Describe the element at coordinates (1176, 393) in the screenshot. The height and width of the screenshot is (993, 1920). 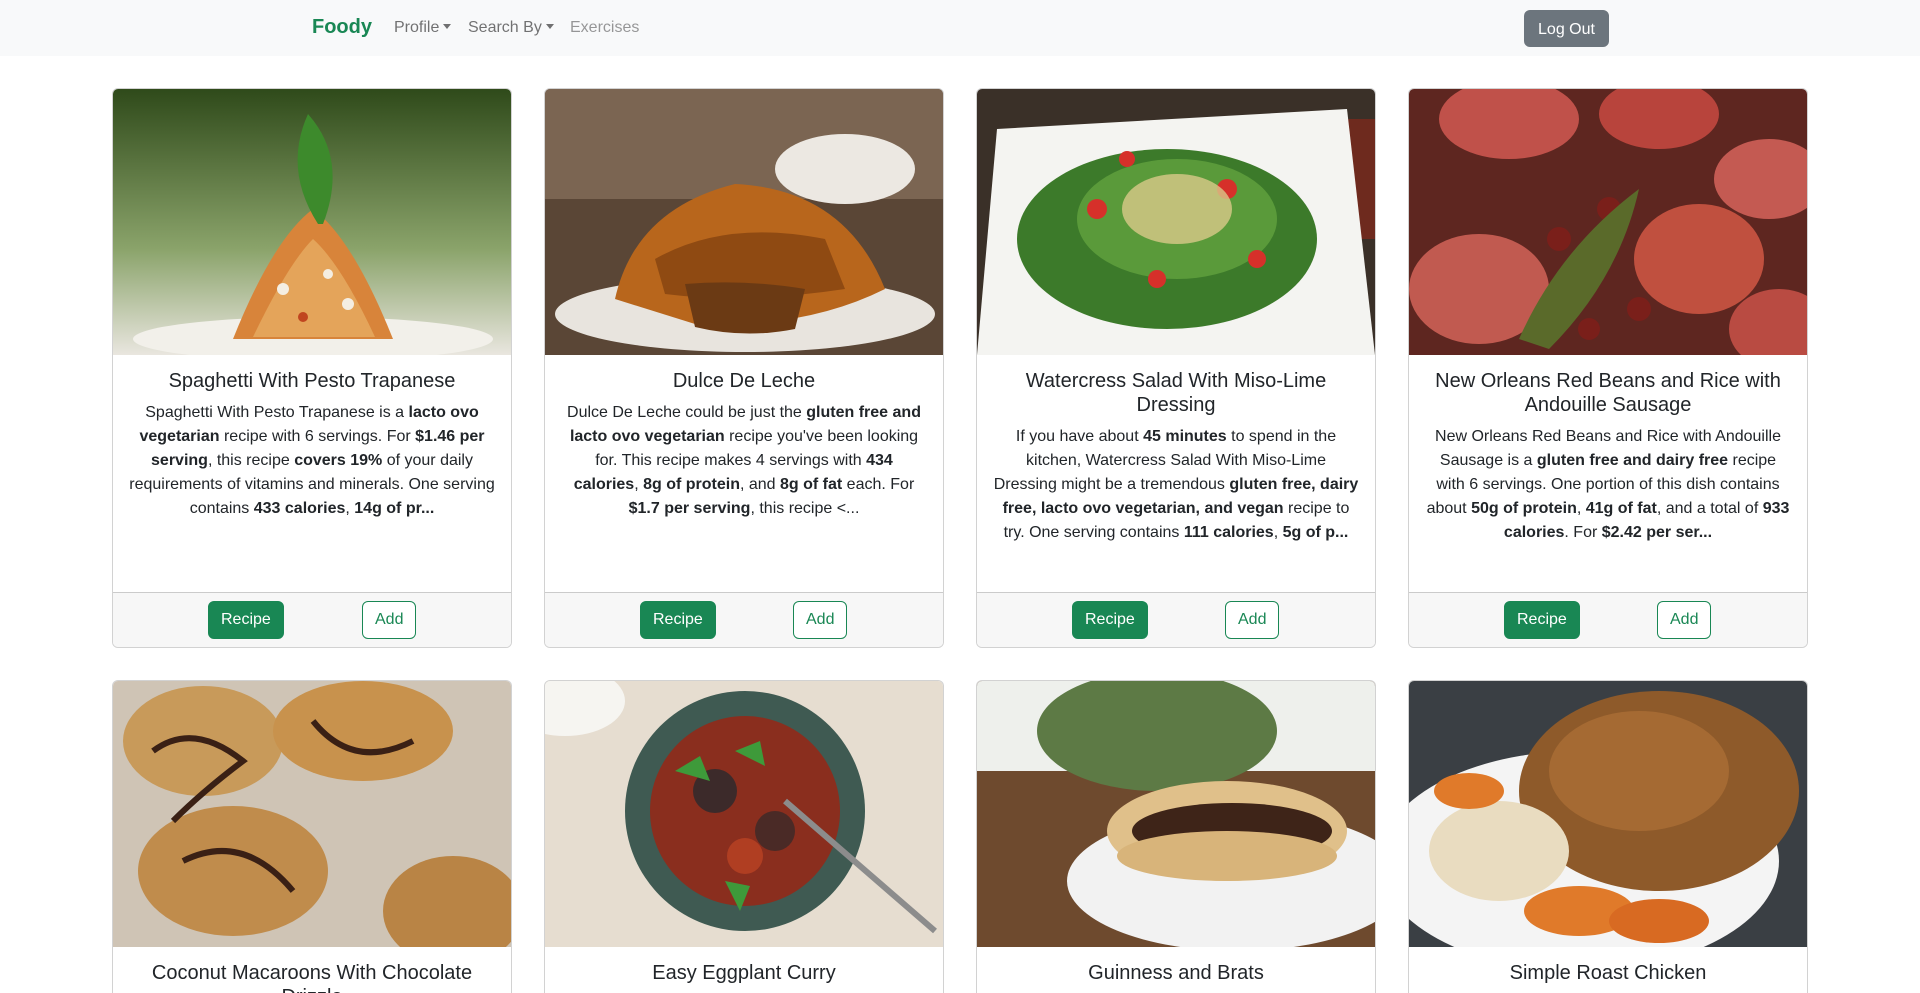
I see `recipe-title: Watercress Salad With Miso-Lime Dressing` at that location.